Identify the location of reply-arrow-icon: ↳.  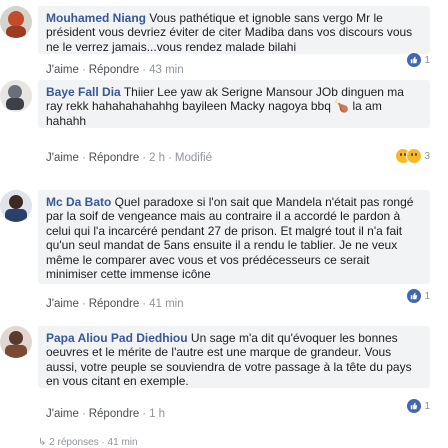
(44, 442).